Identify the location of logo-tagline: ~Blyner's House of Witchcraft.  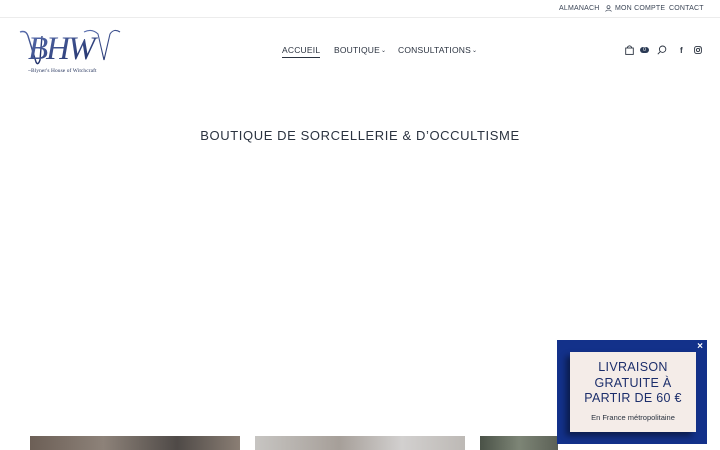
(62, 71).